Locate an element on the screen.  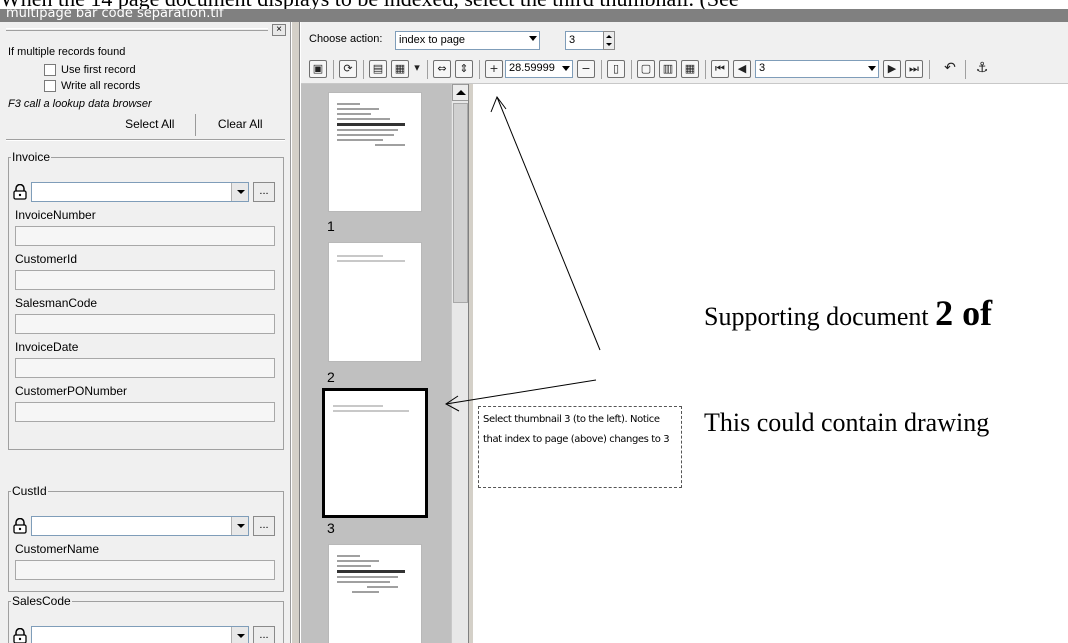
anchor-icon: ⚓ is located at coordinates (982, 69).